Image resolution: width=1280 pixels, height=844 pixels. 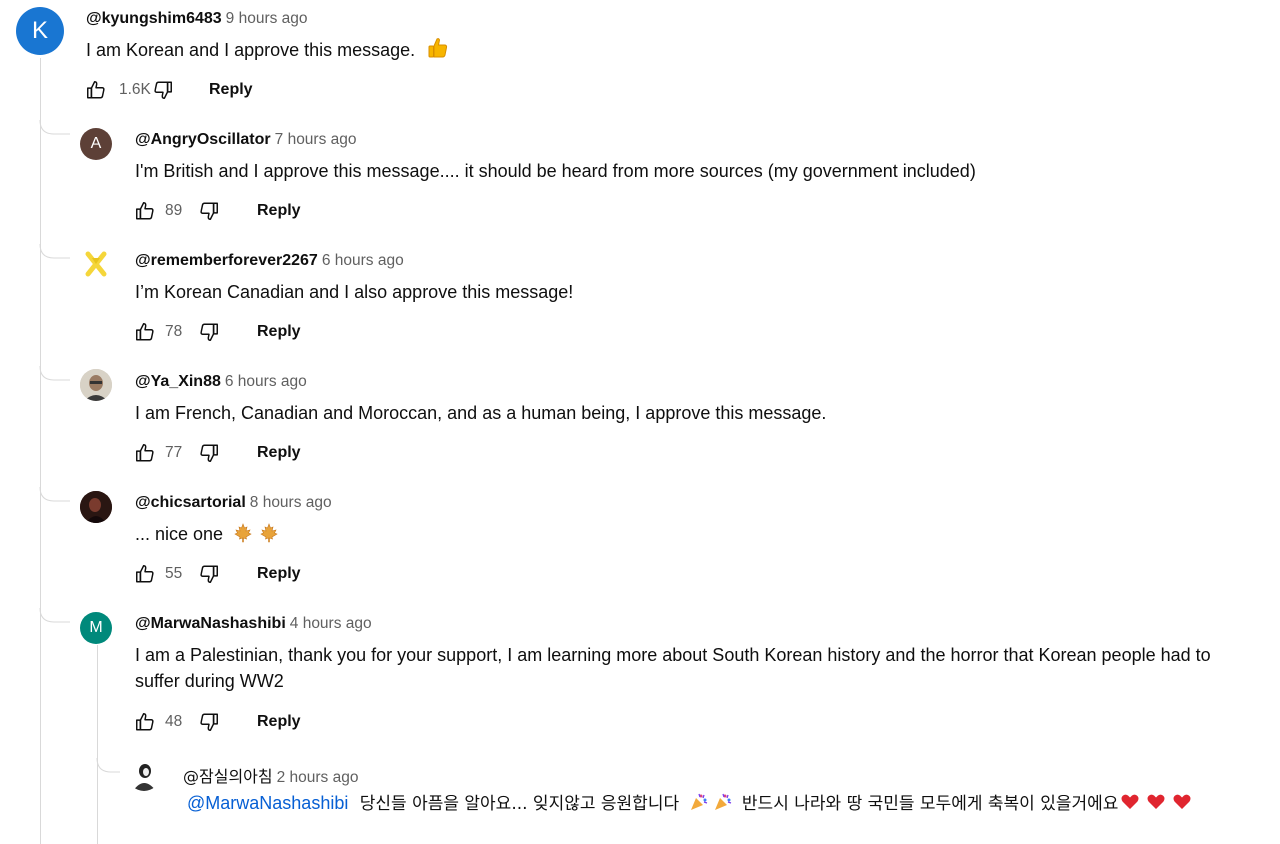 I want to click on comment-header: @kyungshim6483 9 hours ago, so click(x=197, y=19).